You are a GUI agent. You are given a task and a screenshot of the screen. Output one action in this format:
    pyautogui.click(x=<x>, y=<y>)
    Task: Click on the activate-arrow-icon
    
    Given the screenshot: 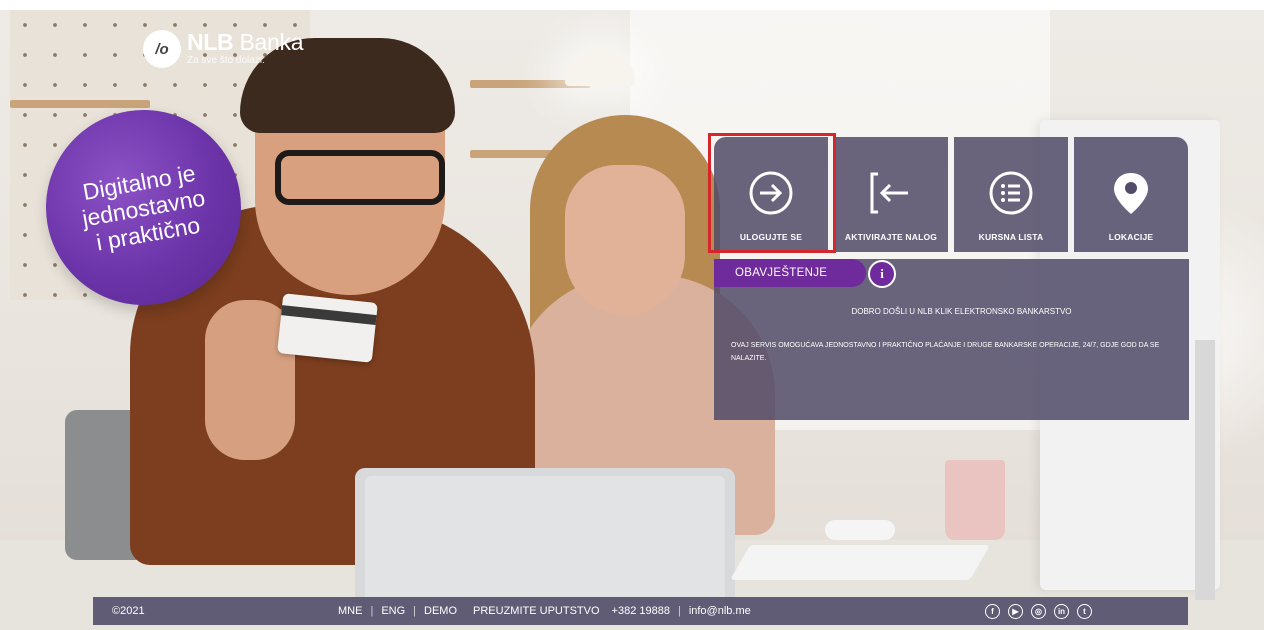 What is the action you would take?
    pyautogui.click(x=891, y=193)
    